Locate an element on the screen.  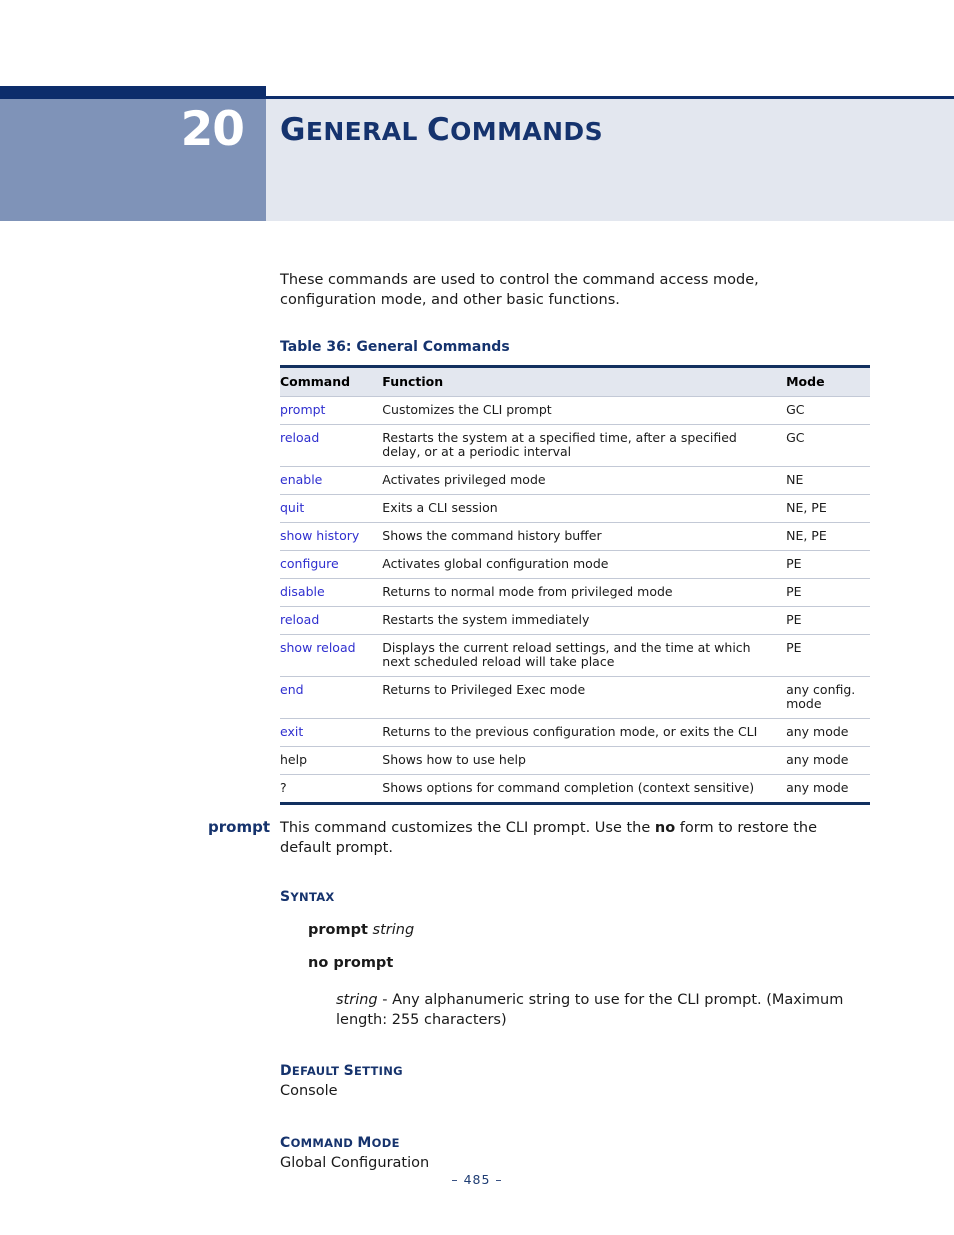
command-link: show history is located at coordinates (319, 535).